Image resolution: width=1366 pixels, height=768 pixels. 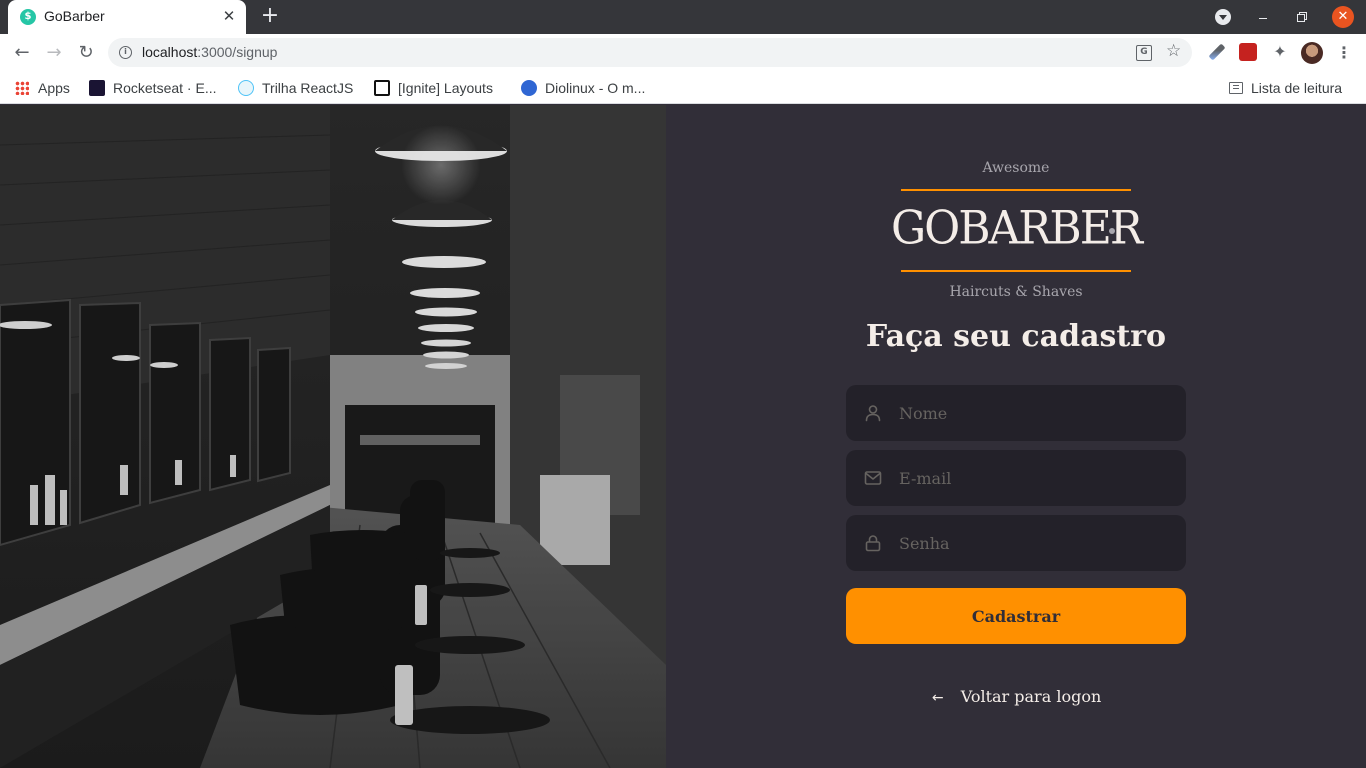 I want to click on reading-list-button: Lista de leitura, so click(x=1285, y=88).